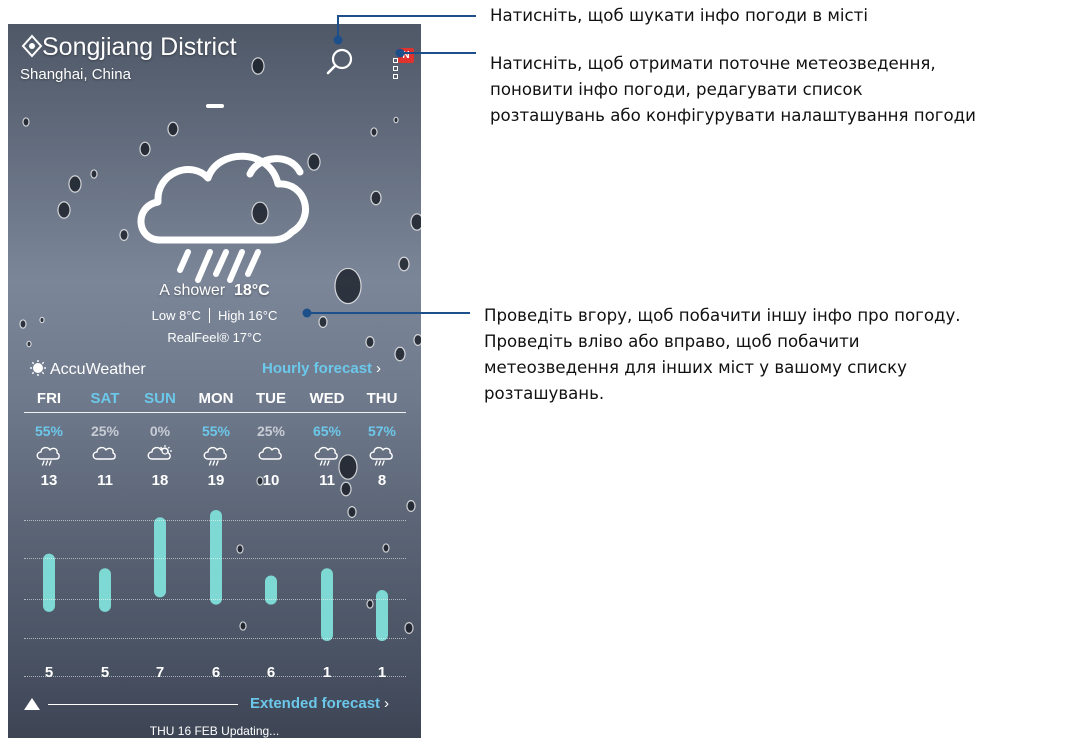  I want to click on temperature-range-bars, so click(215, 575).